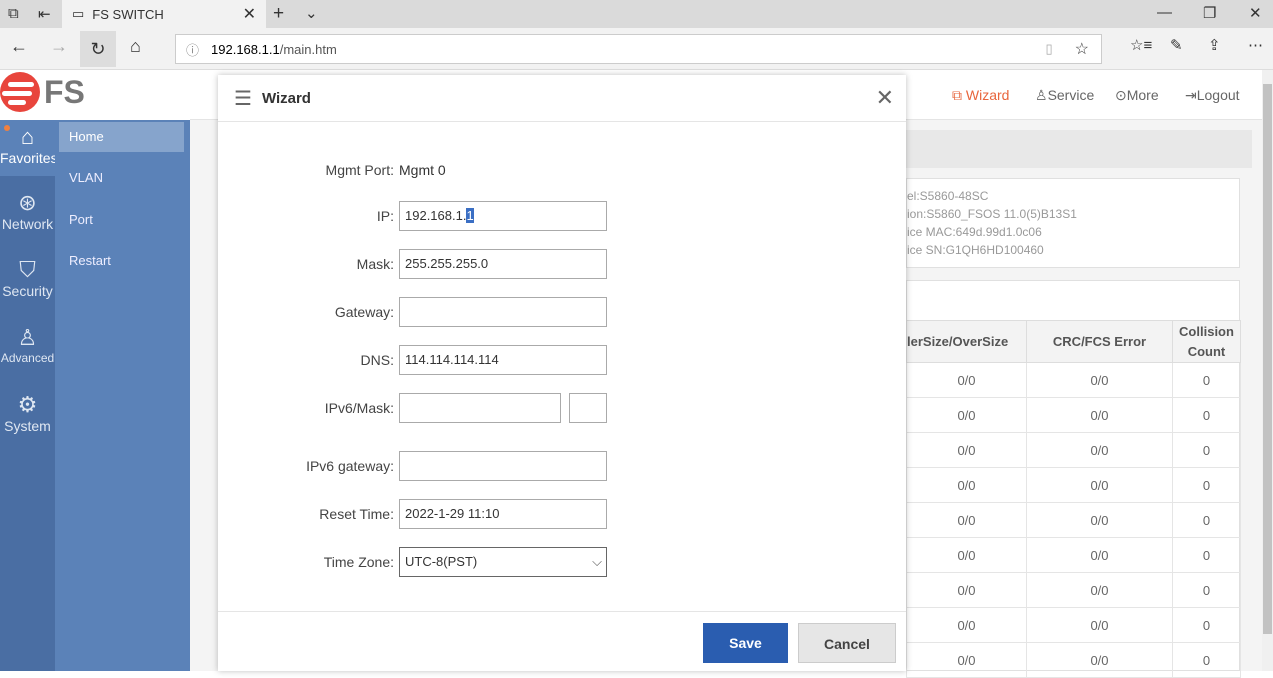 The height and width of the screenshot is (678, 1273). Describe the element at coordinates (1079, 149) in the screenshot. I see `panel-header` at that location.